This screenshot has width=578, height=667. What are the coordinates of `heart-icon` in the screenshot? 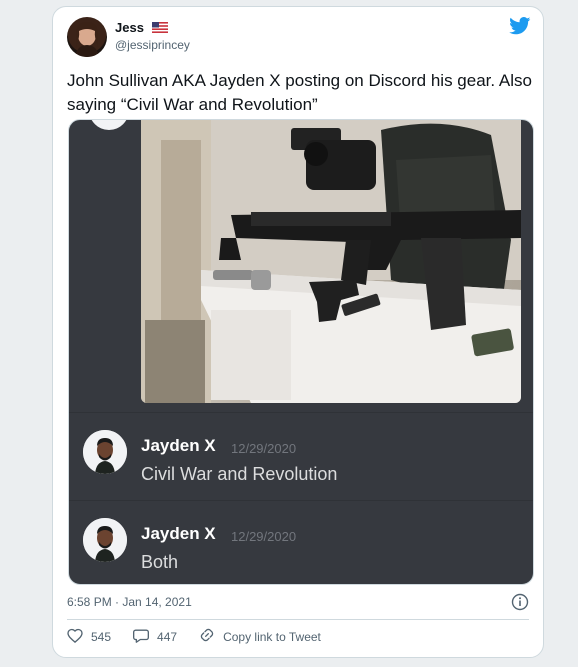 It's located at (79, 637).